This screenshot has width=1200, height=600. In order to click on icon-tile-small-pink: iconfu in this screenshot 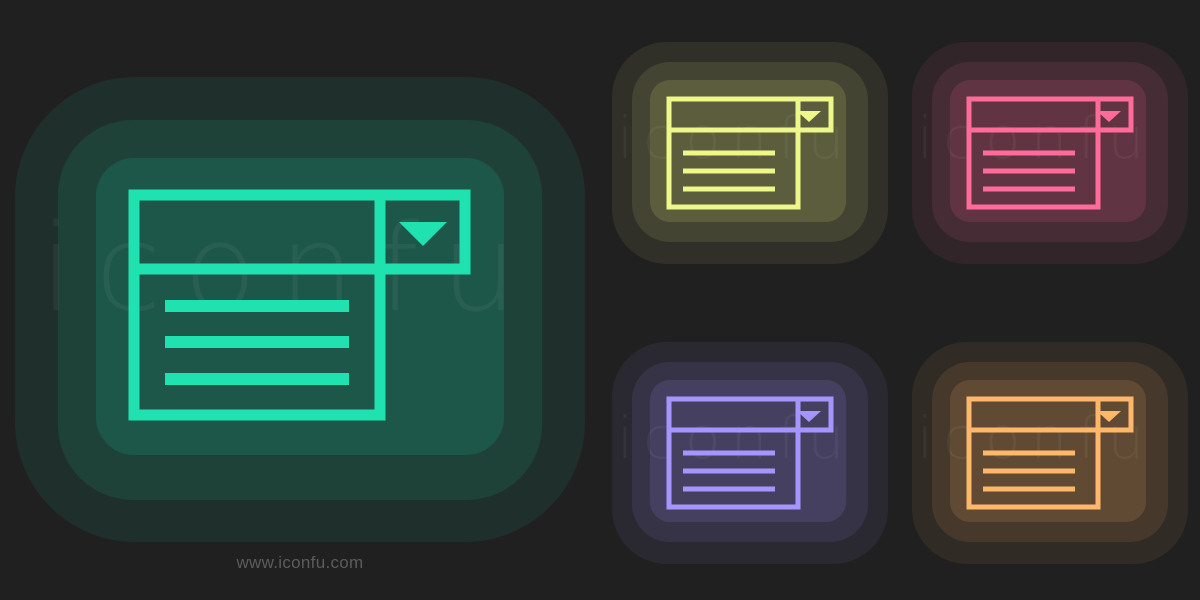, I will do `click(1052, 154)`.